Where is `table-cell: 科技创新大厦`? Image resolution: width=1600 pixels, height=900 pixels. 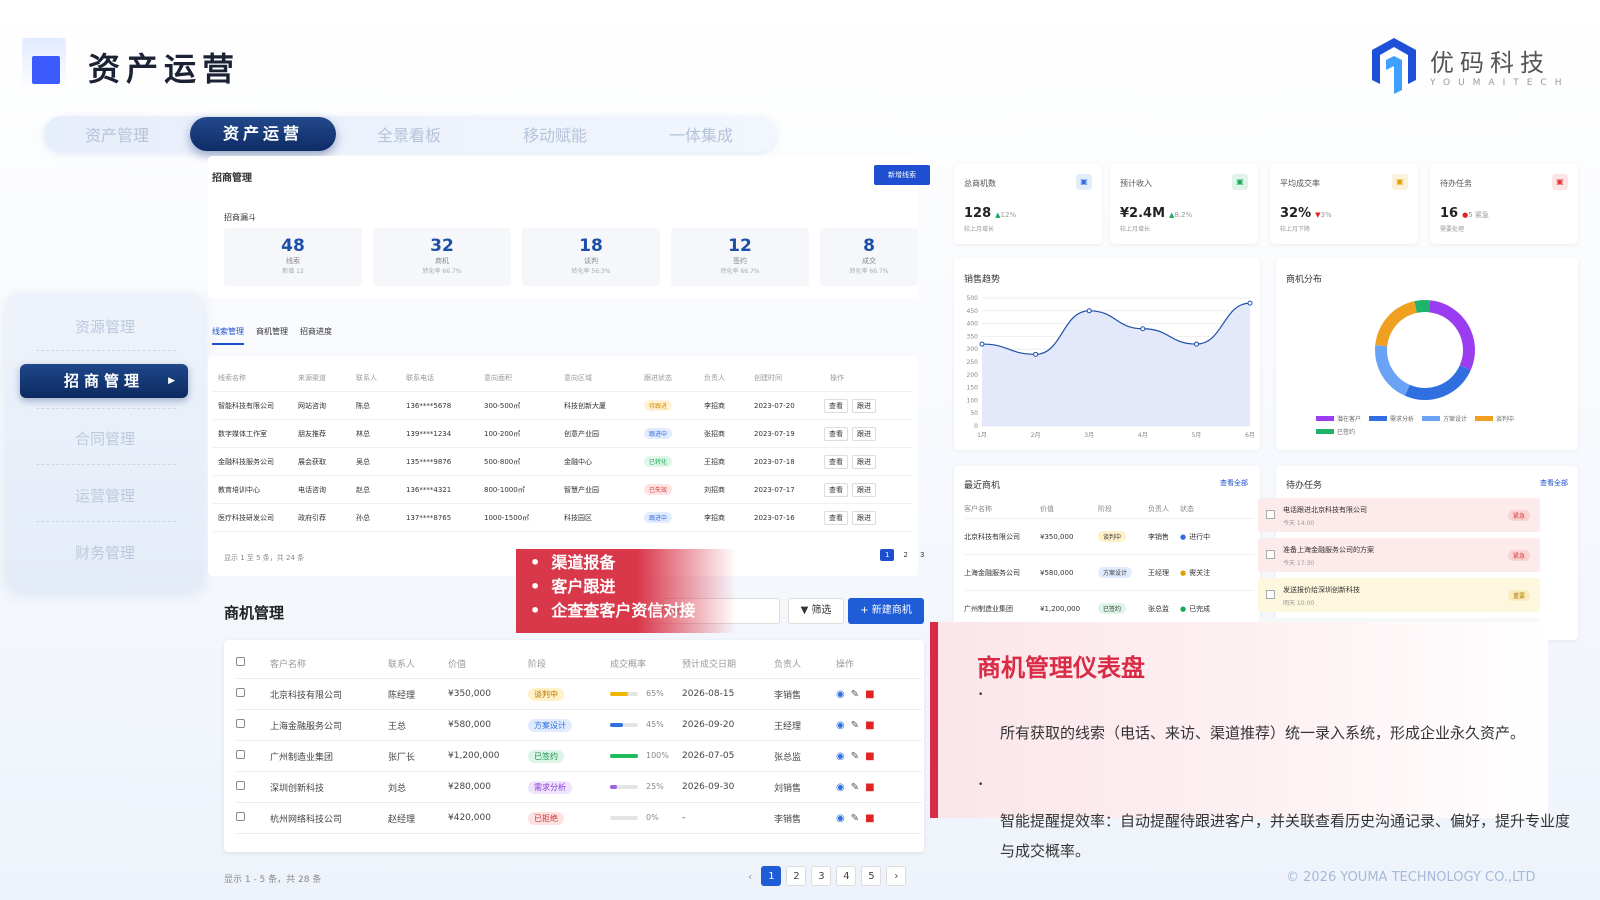
table-cell: 科技创新大厦 is located at coordinates (585, 405).